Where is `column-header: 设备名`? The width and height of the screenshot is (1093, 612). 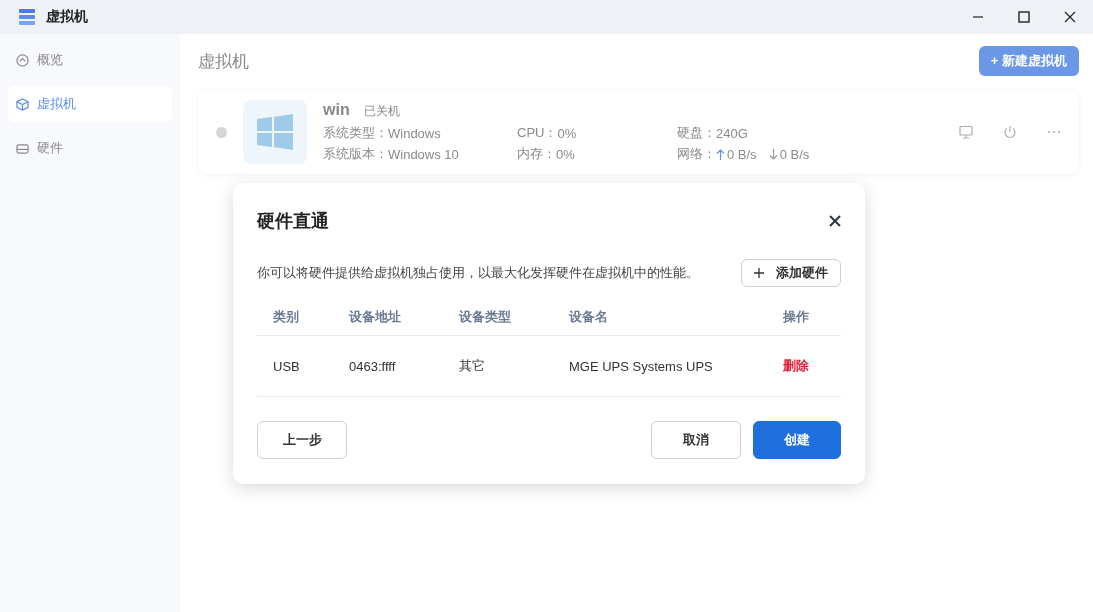 column-header: 设备名 is located at coordinates (588, 317).